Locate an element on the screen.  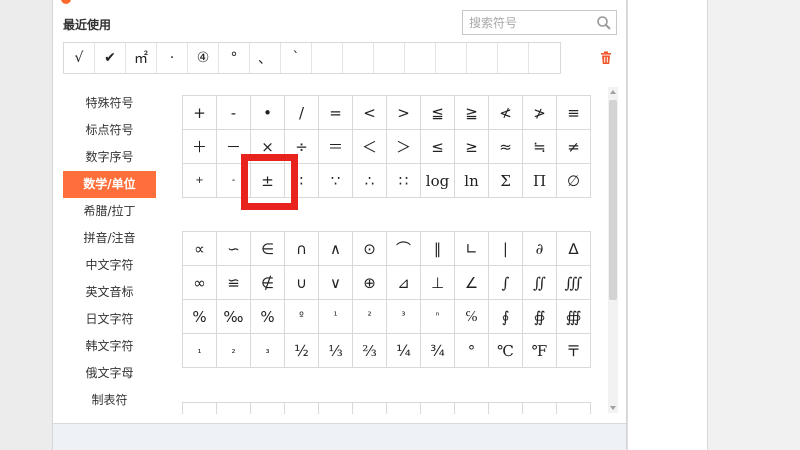
symbol-cell: ≡ is located at coordinates (574, 113).